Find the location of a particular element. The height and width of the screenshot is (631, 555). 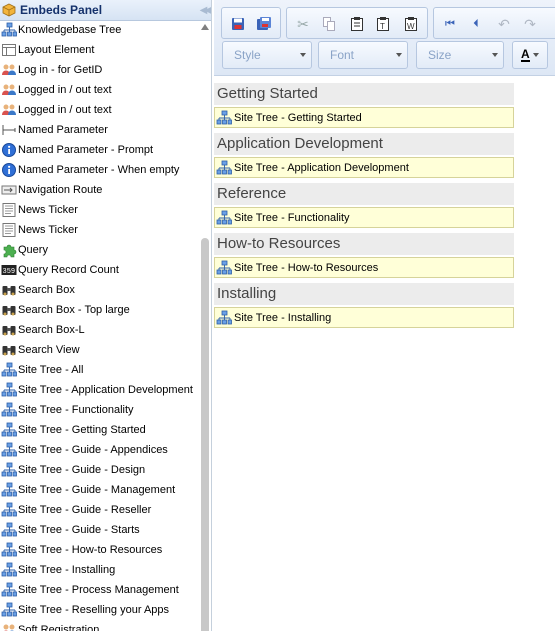

embed-list-item: Site Tree - Guide - Design is located at coordinates (100, 470).